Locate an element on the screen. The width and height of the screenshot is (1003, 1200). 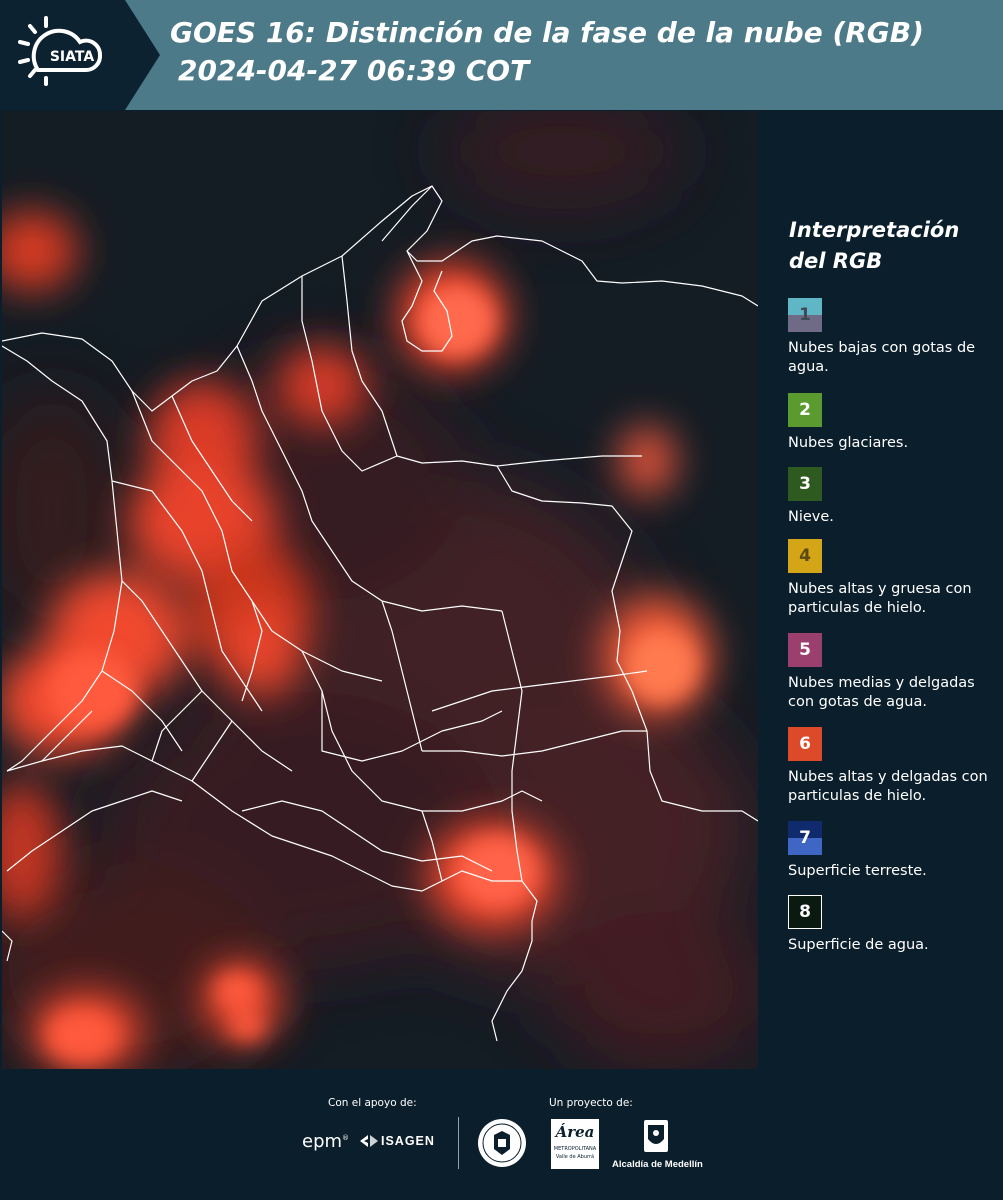
legend-swatch-6: 6 is located at coordinates (805, 744).